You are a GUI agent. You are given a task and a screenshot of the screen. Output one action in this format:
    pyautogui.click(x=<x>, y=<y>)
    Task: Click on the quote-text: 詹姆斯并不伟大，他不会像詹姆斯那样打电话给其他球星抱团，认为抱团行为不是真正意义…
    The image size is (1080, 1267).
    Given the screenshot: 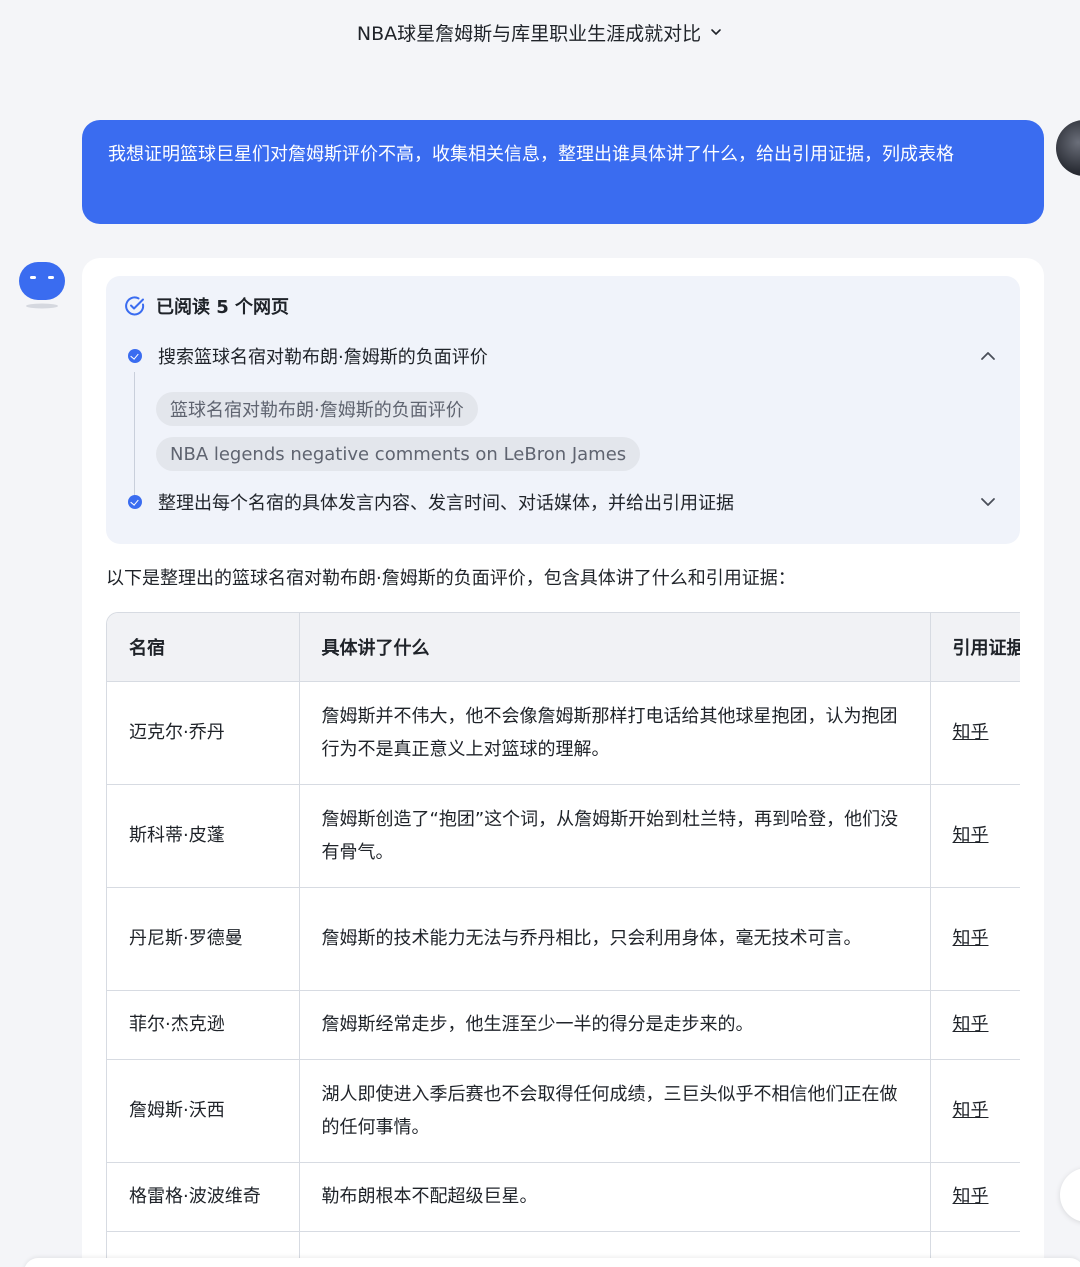 What is the action you would take?
    pyautogui.click(x=615, y=733)
    